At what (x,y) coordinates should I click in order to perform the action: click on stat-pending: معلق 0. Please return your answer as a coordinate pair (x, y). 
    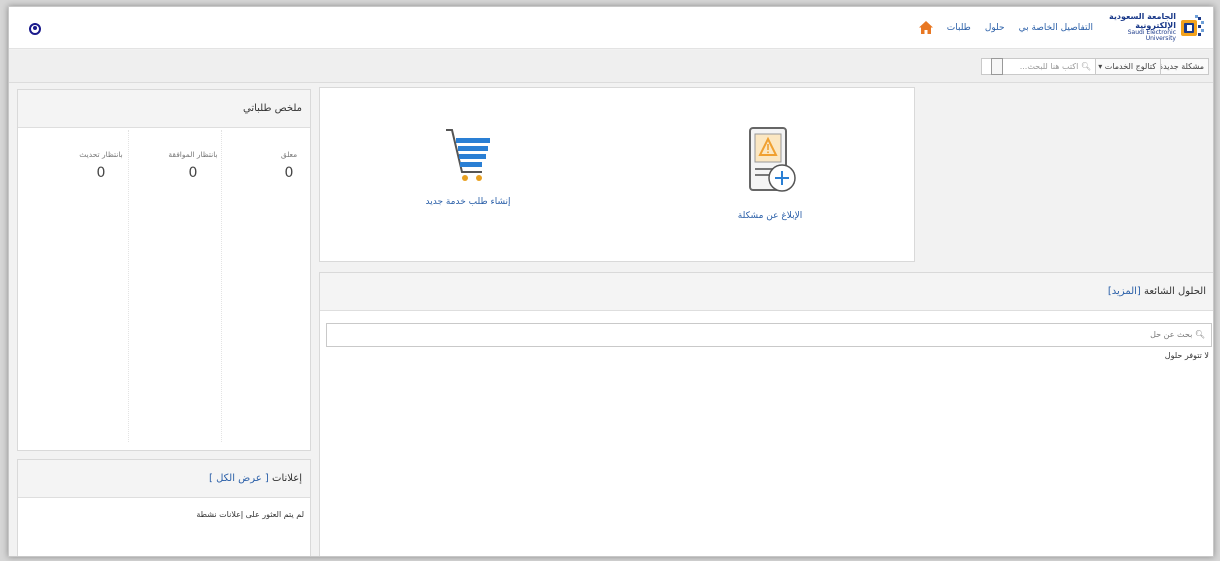
    Looking at the image, I should click on (289, 165).